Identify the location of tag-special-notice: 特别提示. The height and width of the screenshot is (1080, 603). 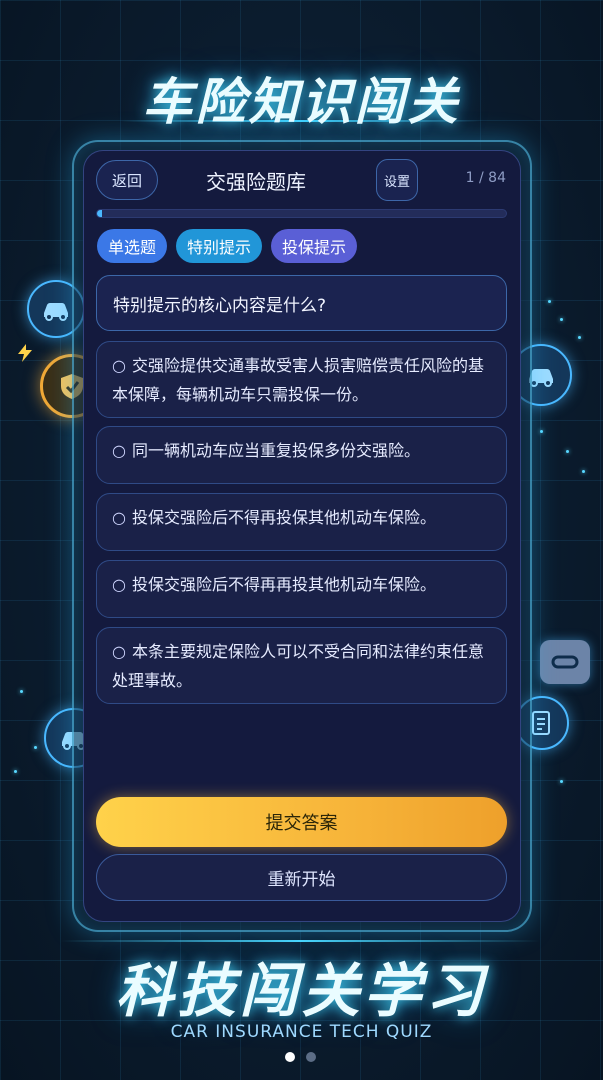
(219, 246).